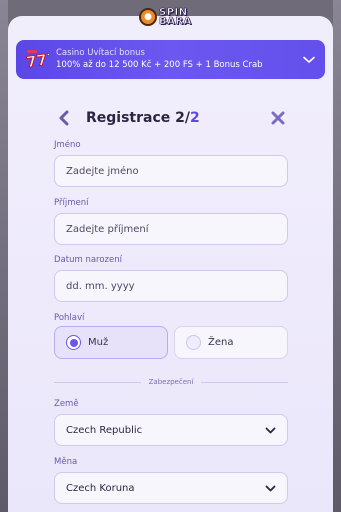  I want to click on country-select: Czech Republic, so click(171, 430).